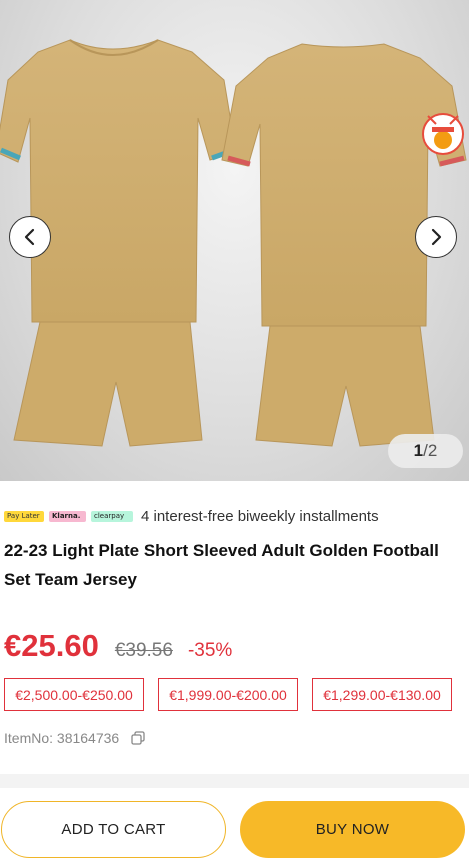  What do you see at coordinates (112, 516) in the screenshot?
I see `clearpay-badge: clearpay` at bounding box center [112, 516].